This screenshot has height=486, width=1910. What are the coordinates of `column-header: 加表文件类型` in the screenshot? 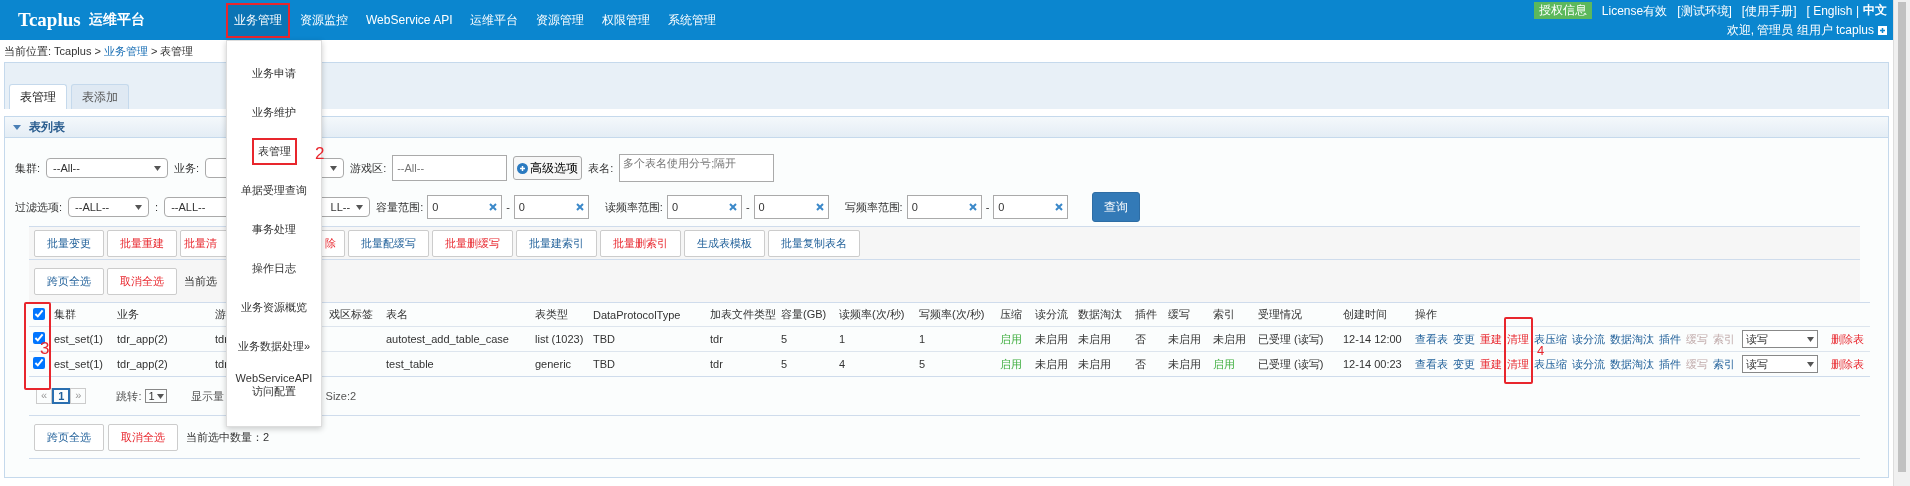 It's located at (743, 314).